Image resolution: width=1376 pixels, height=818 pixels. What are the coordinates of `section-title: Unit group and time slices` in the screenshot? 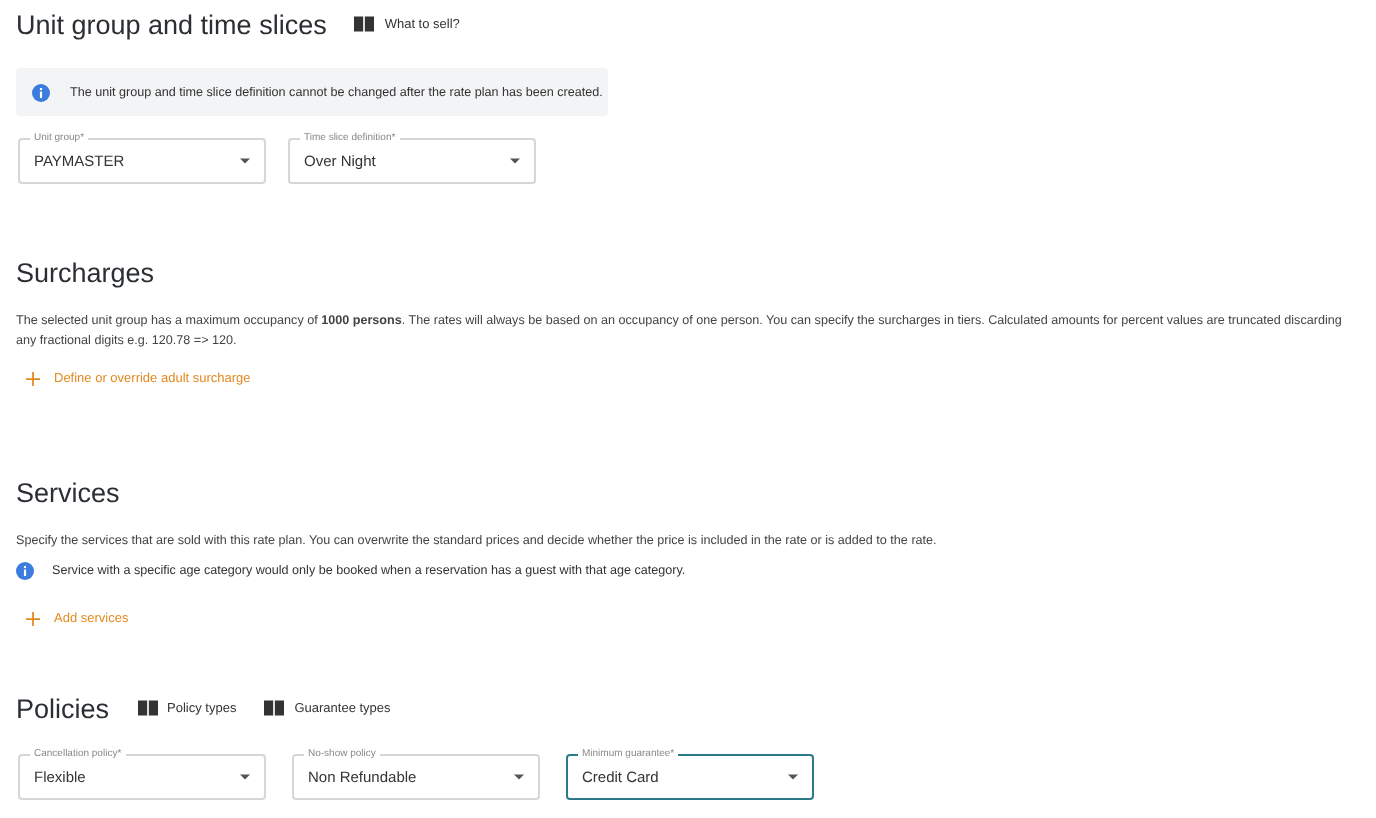 It's located at (171, 24).